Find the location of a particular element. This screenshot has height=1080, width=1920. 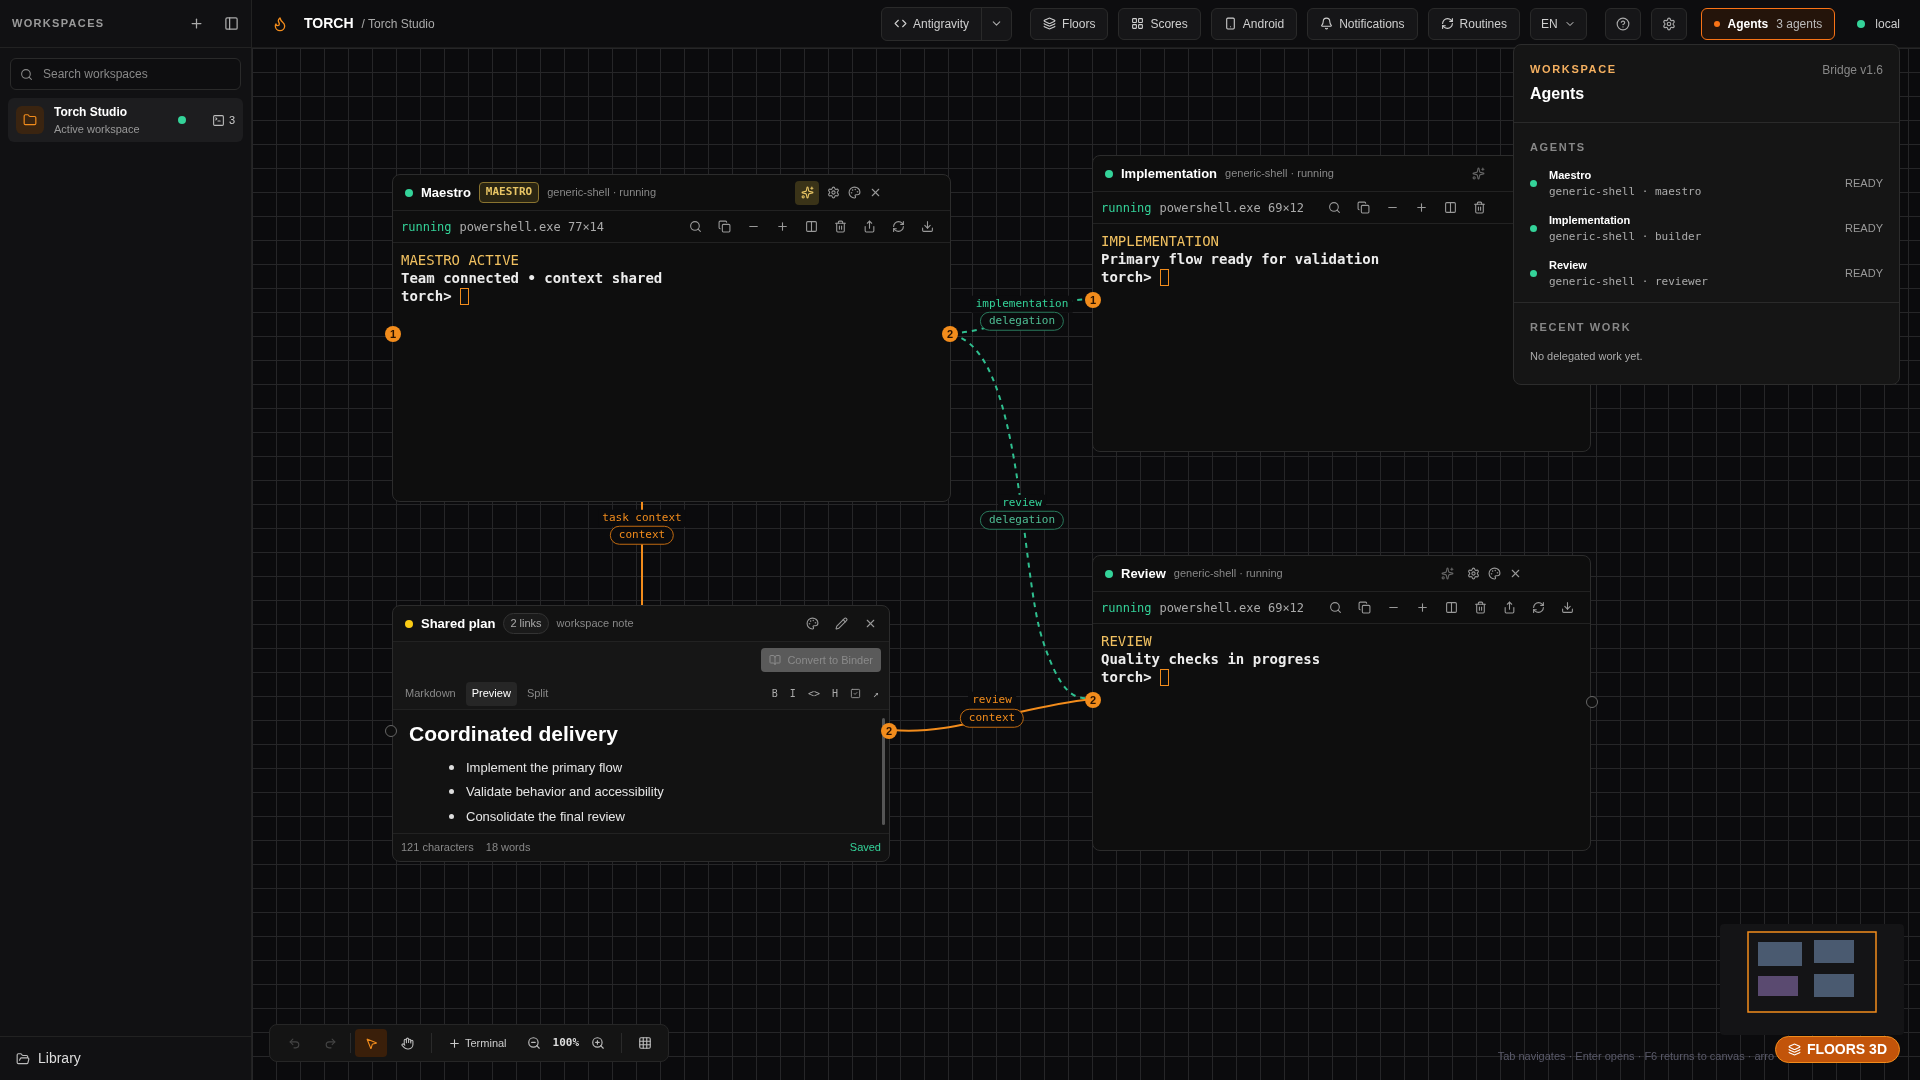

sparkle-button is located at coordinates (807, 192).